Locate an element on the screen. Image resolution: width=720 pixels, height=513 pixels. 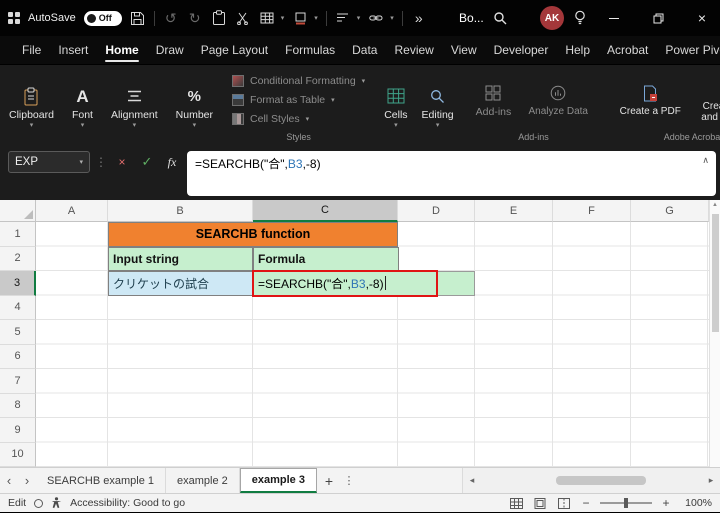
sheet-nav-left-icon: ‹ is located at coordinates (9, 480).